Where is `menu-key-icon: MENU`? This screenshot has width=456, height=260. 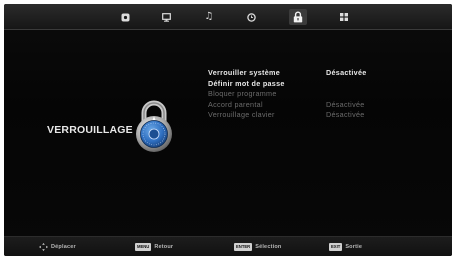
menu-key-icon: MENU is located at coordinates (143, 247).